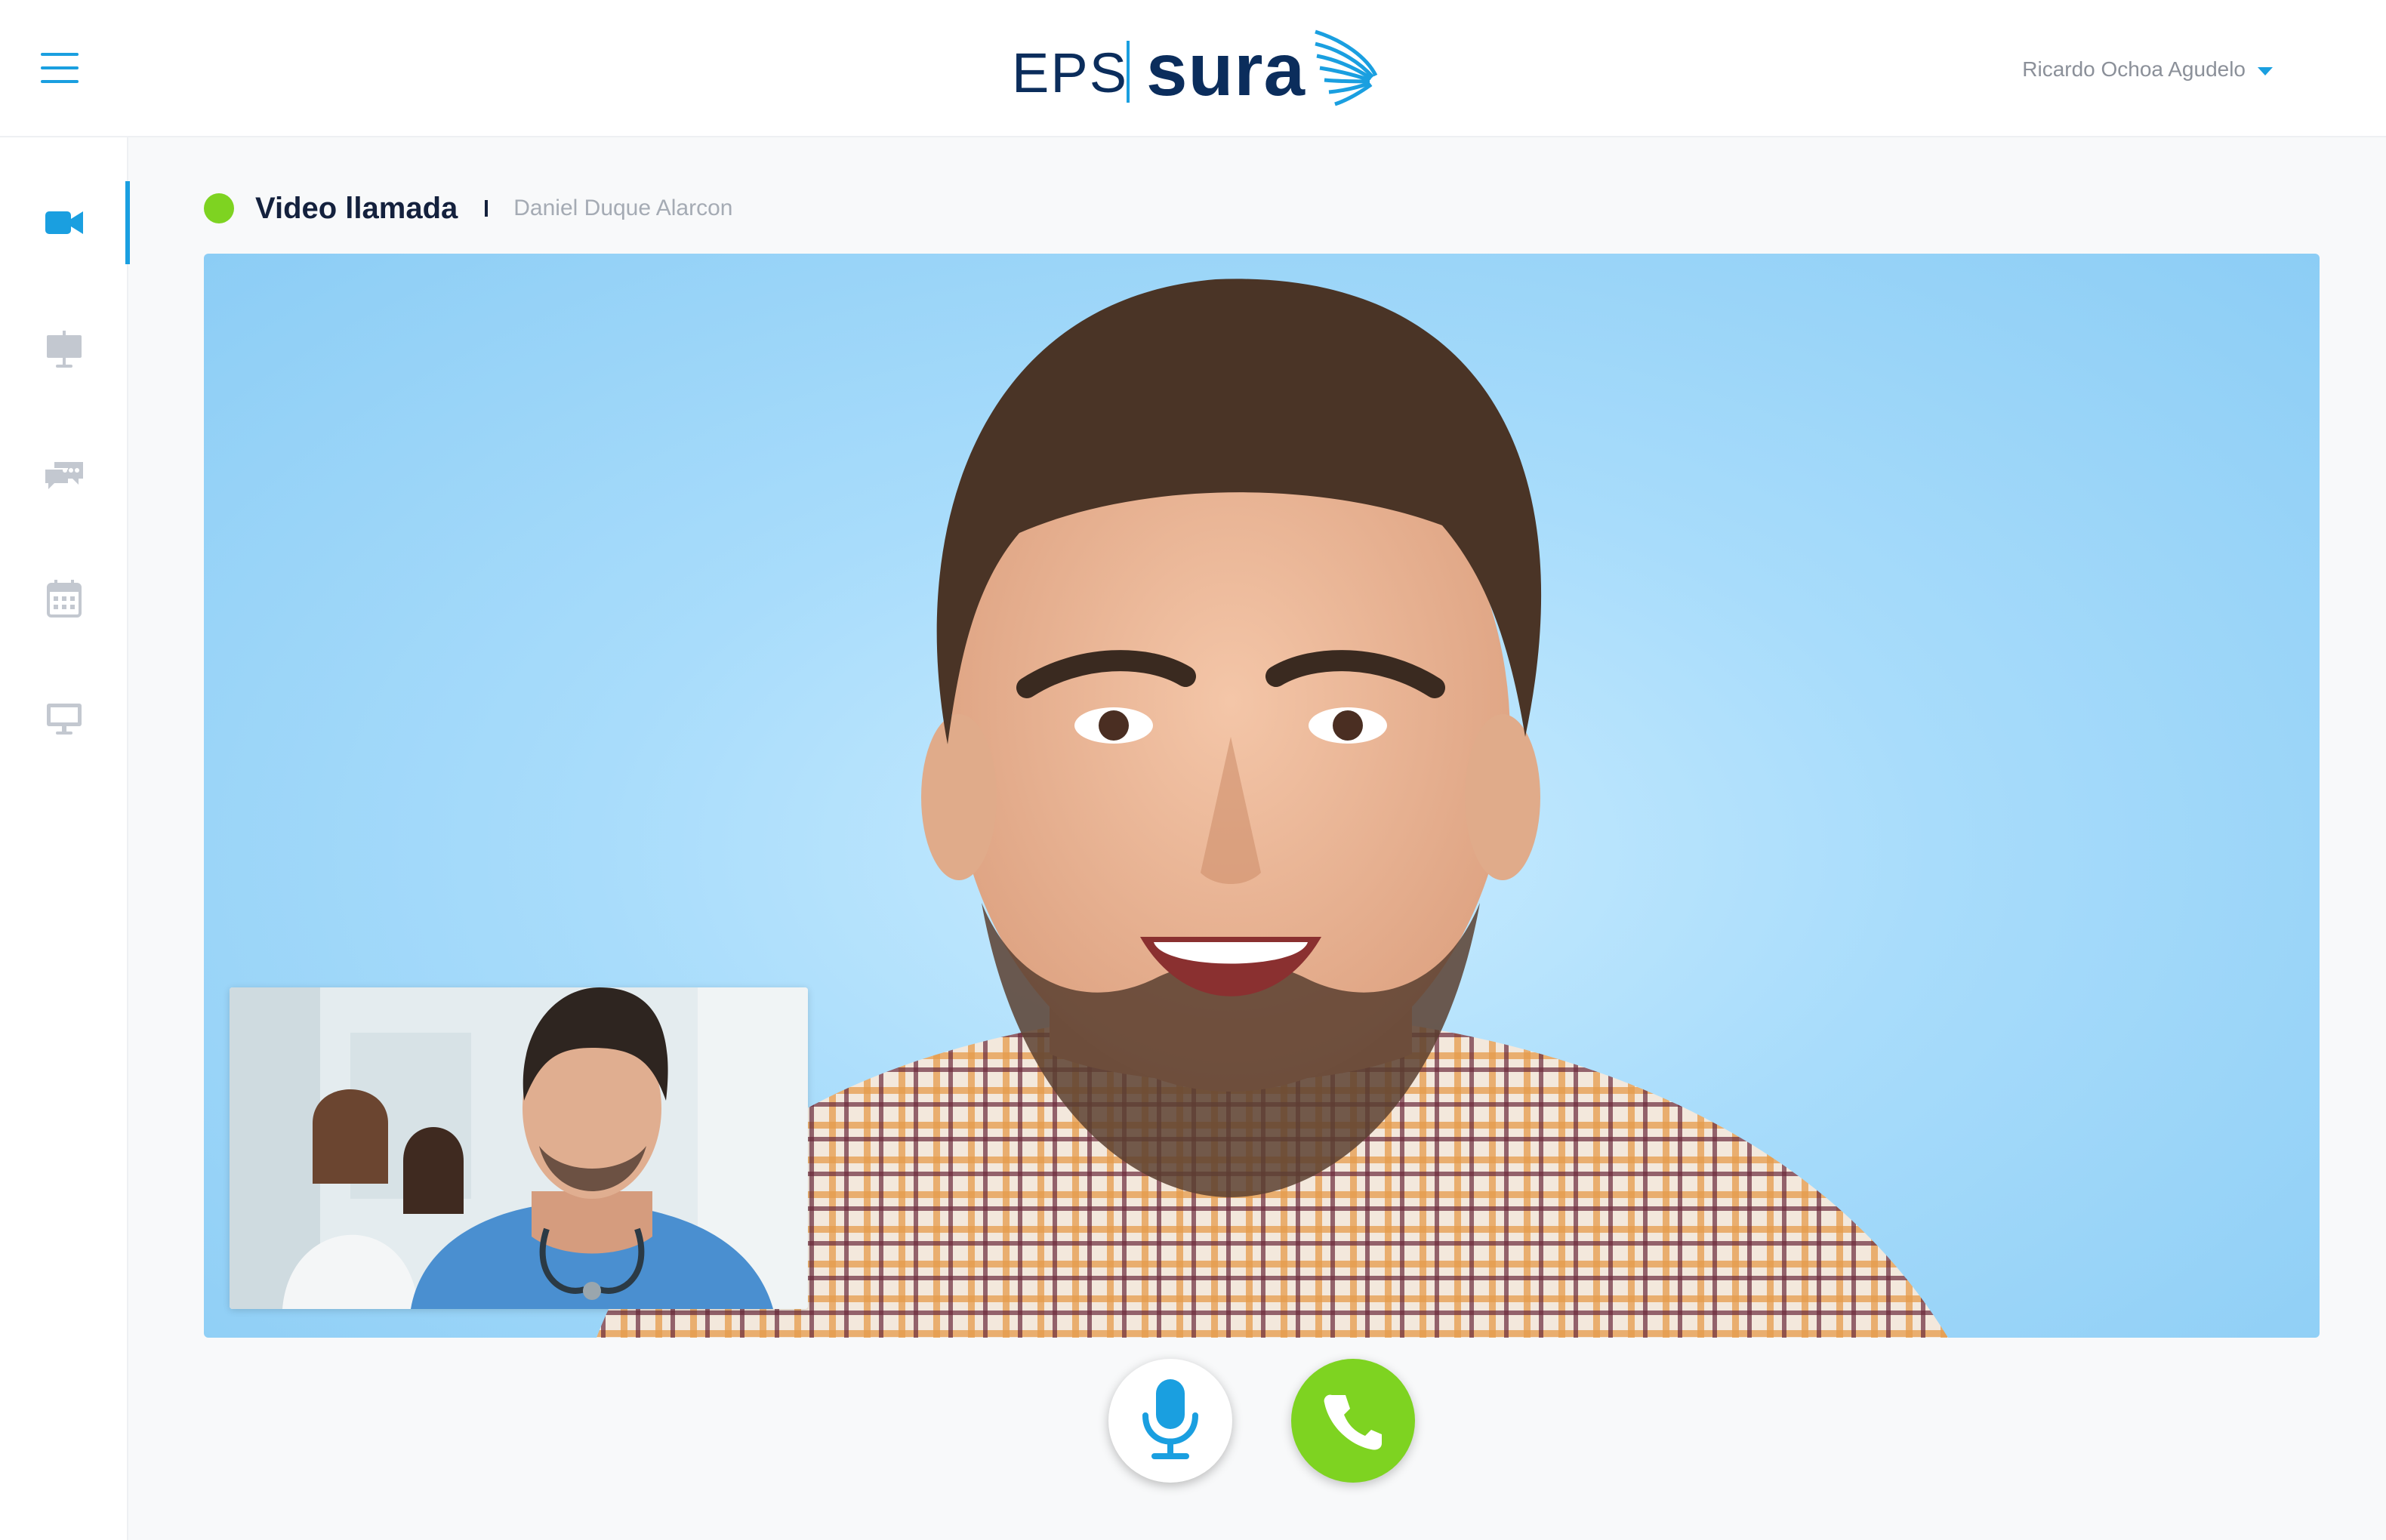 This screenshot has width=2386, height=1540. Describe the element at coordinates (356, 208) in the screenshot. I see `page-title: Video llamada` at that location.